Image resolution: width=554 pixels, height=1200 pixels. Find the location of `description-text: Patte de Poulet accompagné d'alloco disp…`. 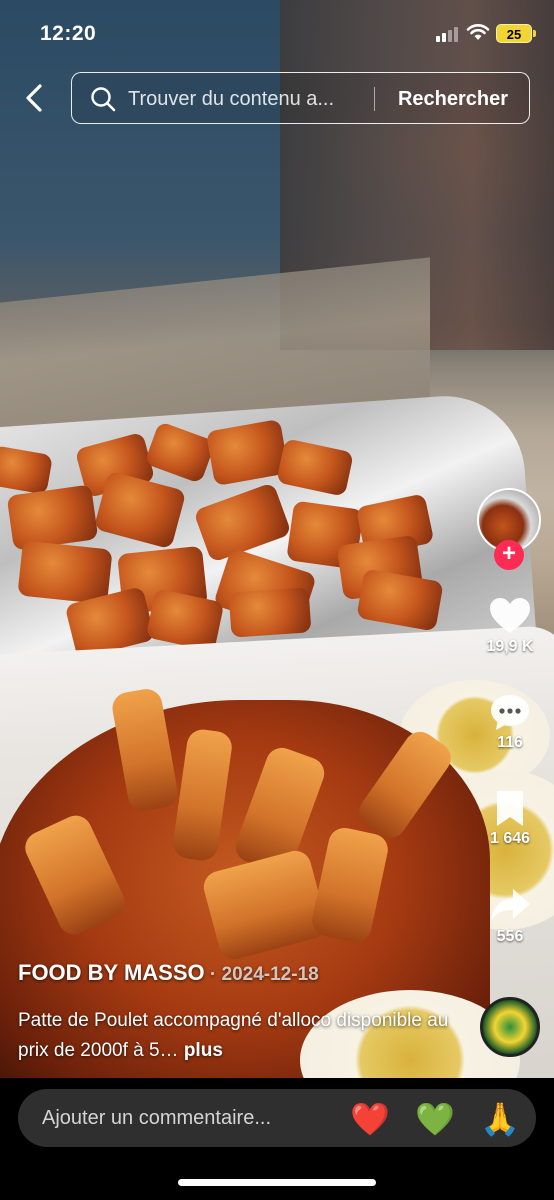

description-text: Patte de Poulet accompagné d'alloco disp… is located at coordinates (233, 1035).